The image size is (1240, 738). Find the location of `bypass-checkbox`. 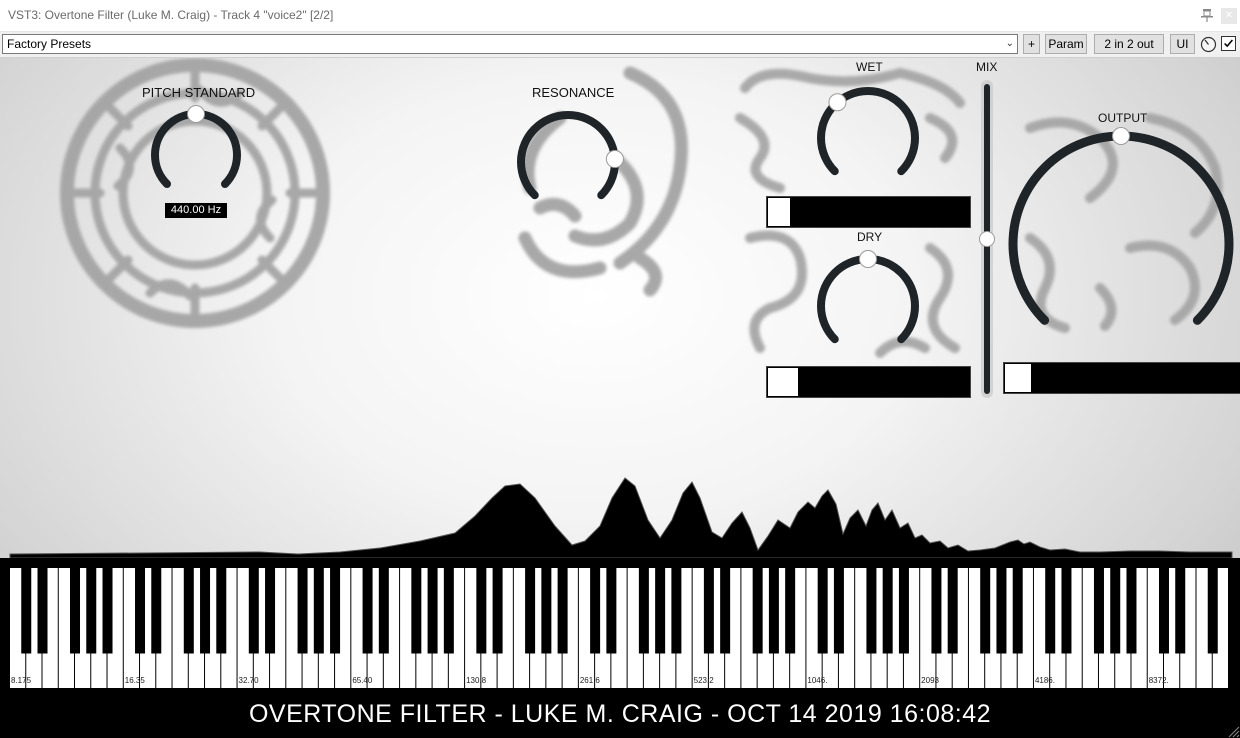

bypass-checkbox is located at coordinates (1228, 43).